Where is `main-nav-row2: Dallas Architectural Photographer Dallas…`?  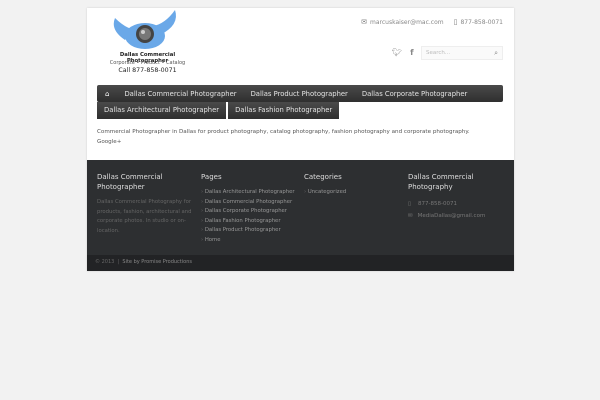
main-nav-row2: Dallas Architectural Photographer Dallas… is located at coordinates (219, 110).